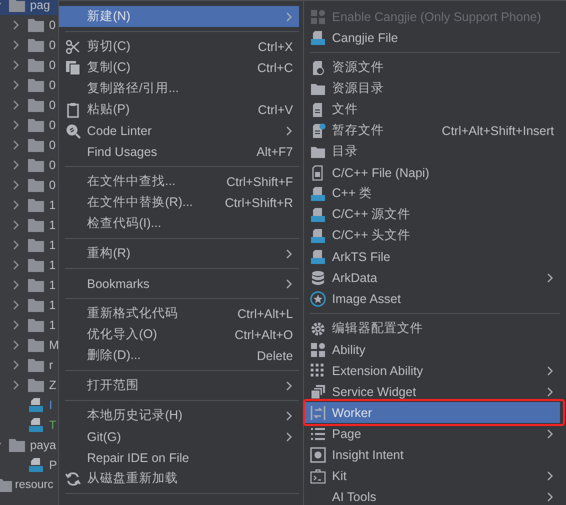 The width and height of the screenshot is (566, 505). What do you see at coordinates (179, 130) in the screenshot?
I see `menu-item: Code Linter` at bounding box center [179, 130].